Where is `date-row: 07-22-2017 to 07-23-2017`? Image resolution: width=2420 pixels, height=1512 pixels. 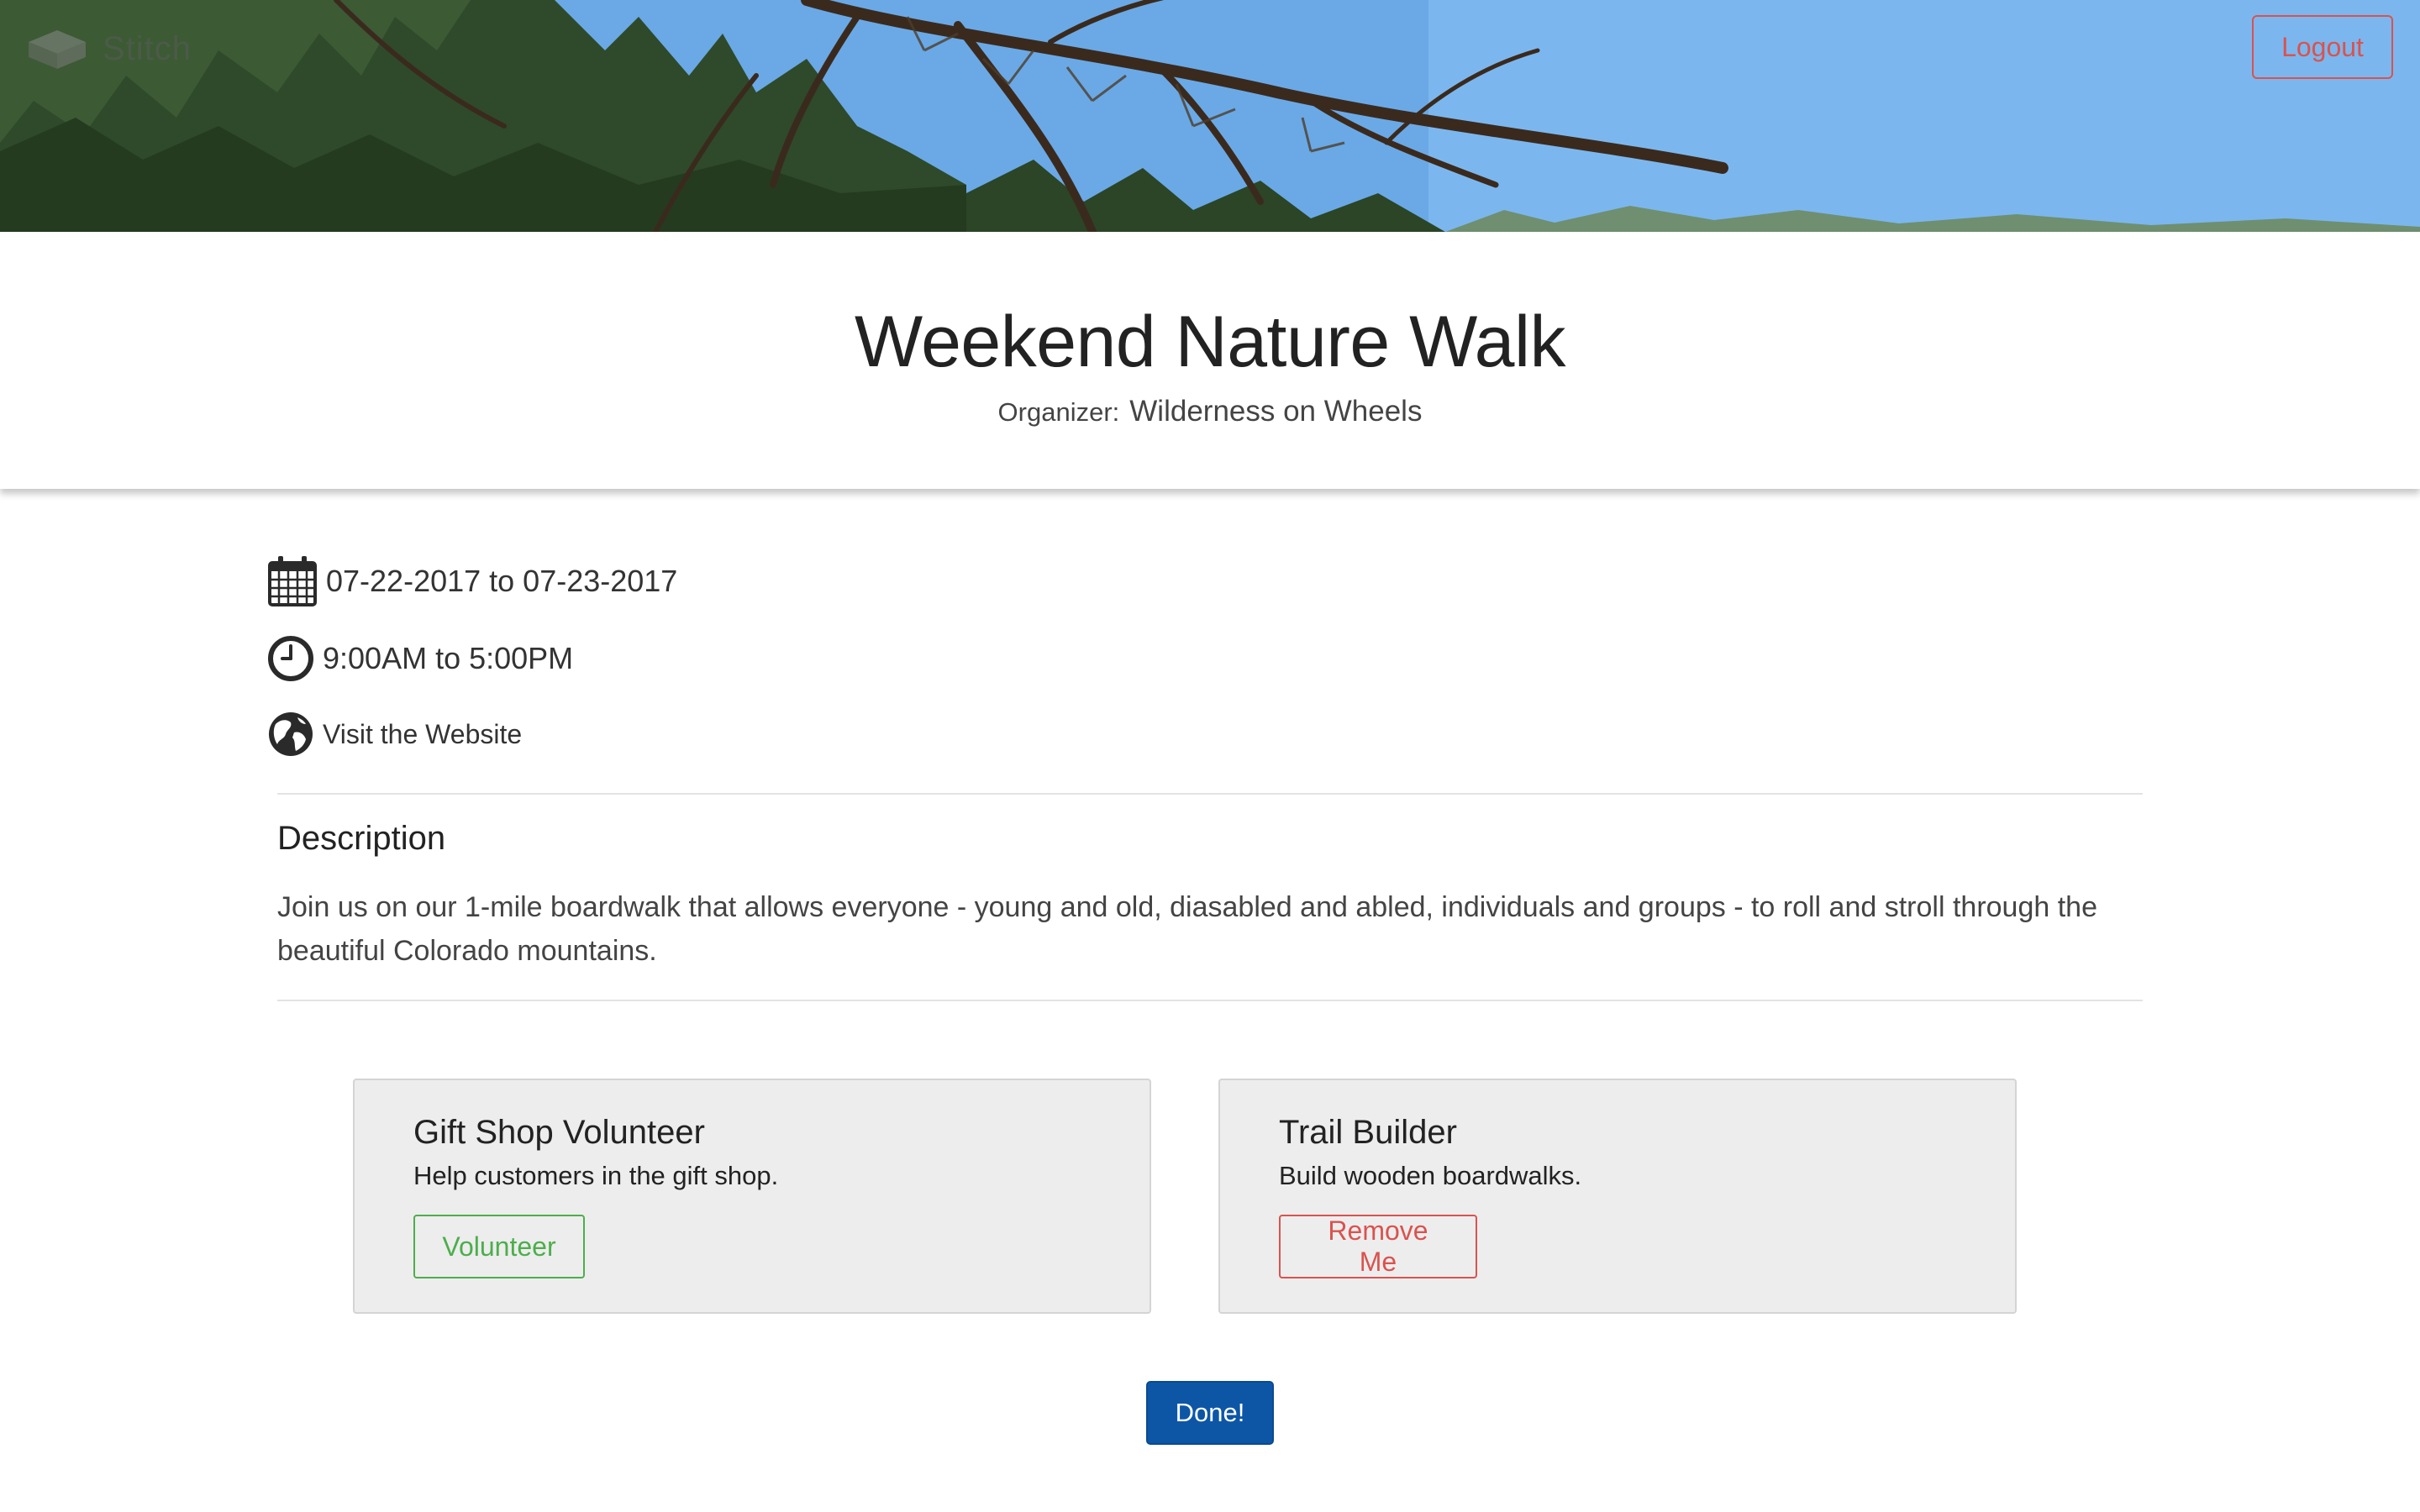 date-row: 07-22-2017 to 07-23-2017 is located at coordinates (472, 581).